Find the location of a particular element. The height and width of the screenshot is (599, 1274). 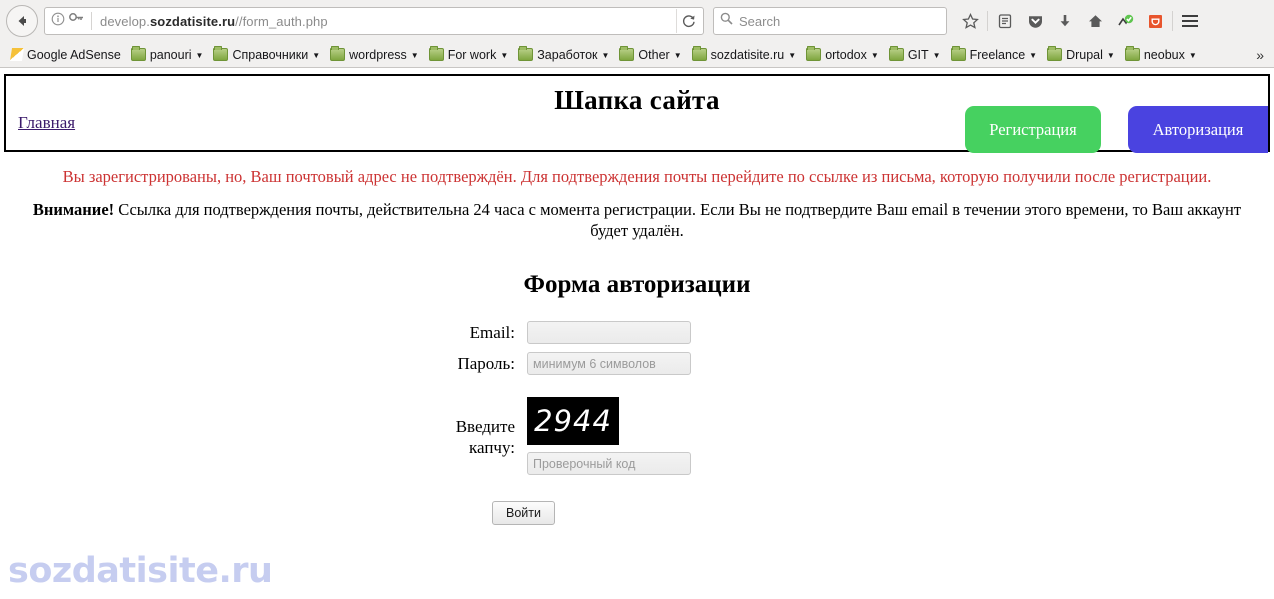

back-arrow-icon is located at coordinates (22, 21).